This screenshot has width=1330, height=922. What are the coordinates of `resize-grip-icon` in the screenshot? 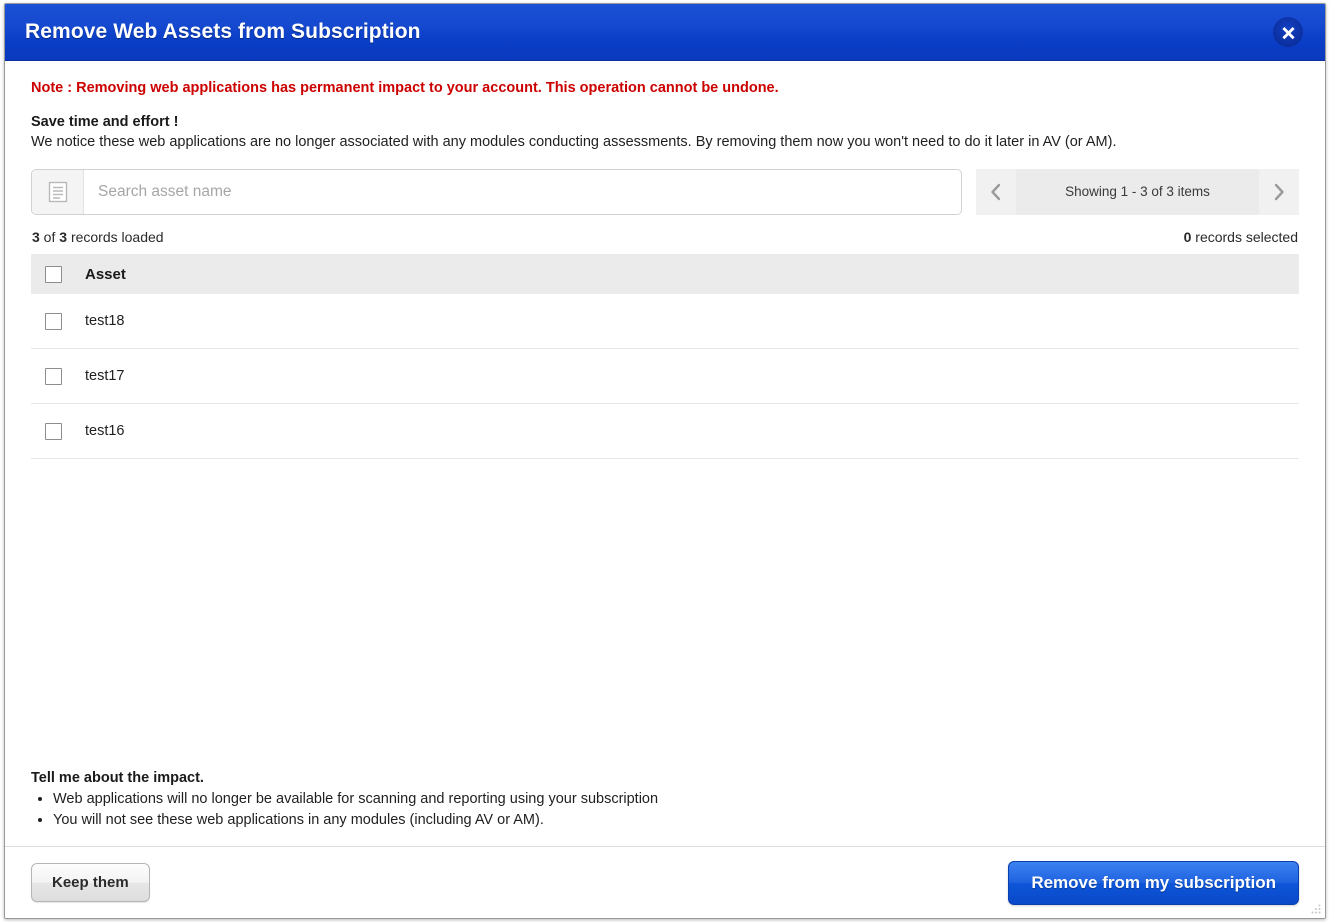 It's located at (1316, 909).